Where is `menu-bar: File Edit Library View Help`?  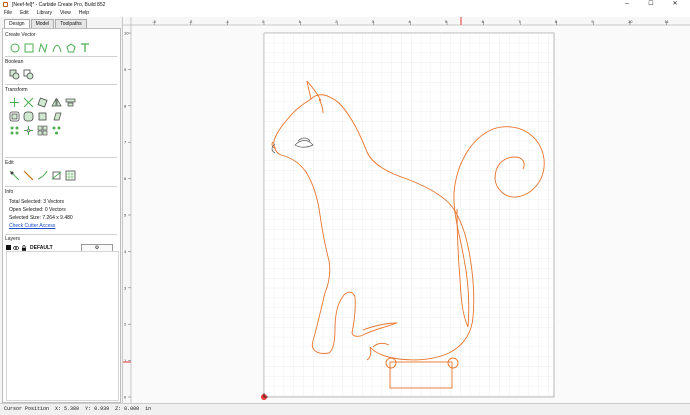 menu-bar: File Edit Library View Help is located at coordinates (345, 13).